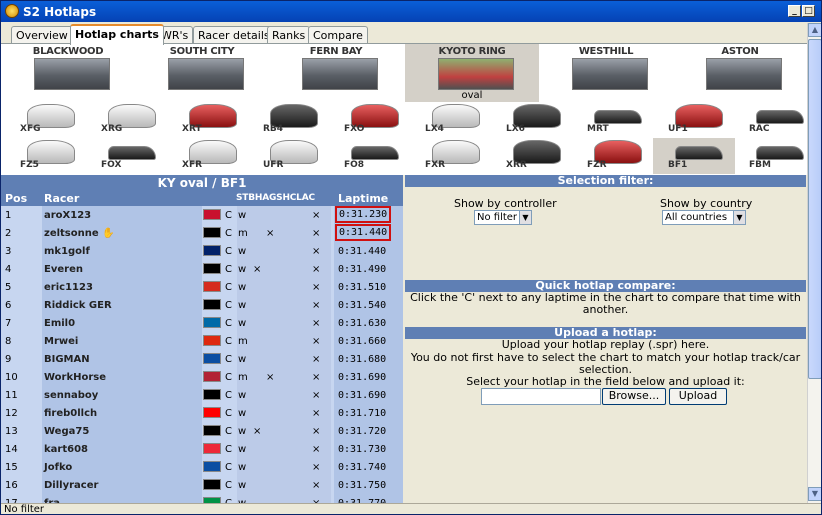 This screenshot has width=822, height=515. Describe the element at coordinates (127, 156) in the screenshot. I see `car-fox: FOX` at that location.